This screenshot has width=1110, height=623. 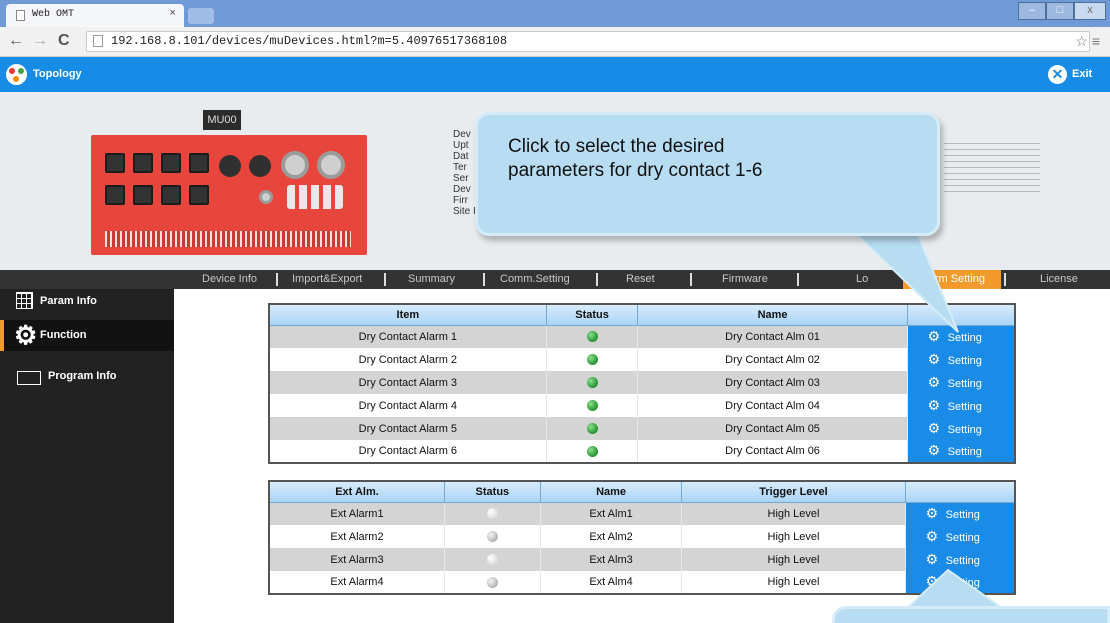 What do you see at coordinates (407, 314) in the screenshot?
I see `column-header-item: Item` at bounding box center [407, 314].